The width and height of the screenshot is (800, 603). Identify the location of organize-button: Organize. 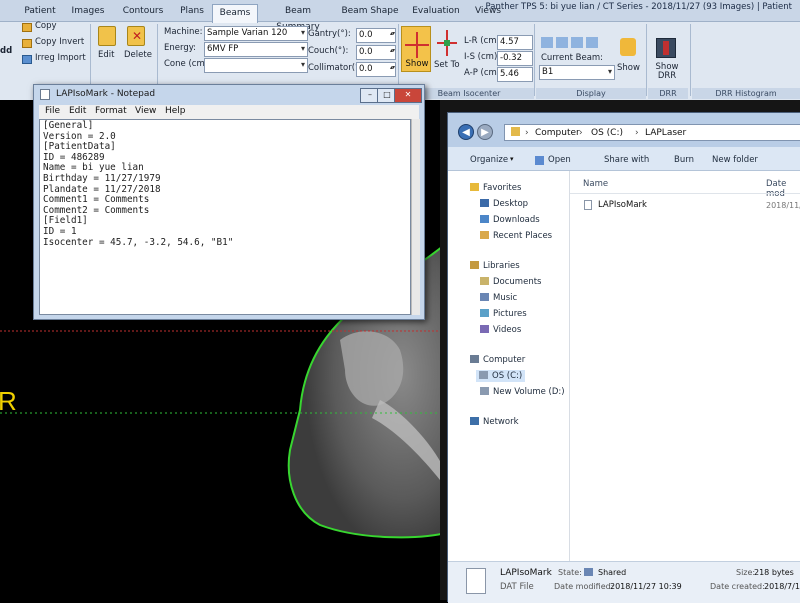
(489, 160).